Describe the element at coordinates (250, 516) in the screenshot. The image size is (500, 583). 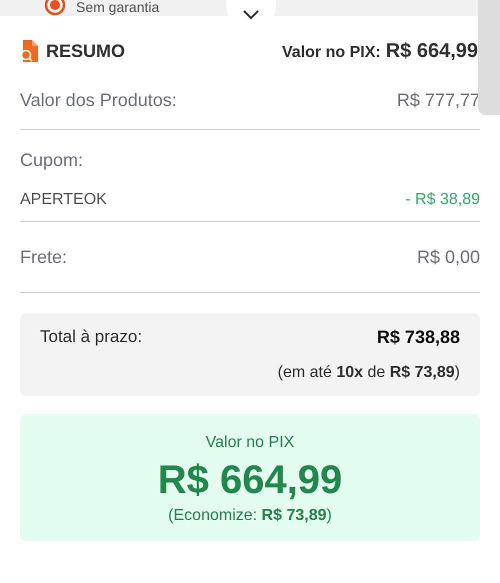
I see `pix-savings: (Economize: R$ 73,89)` at that location.